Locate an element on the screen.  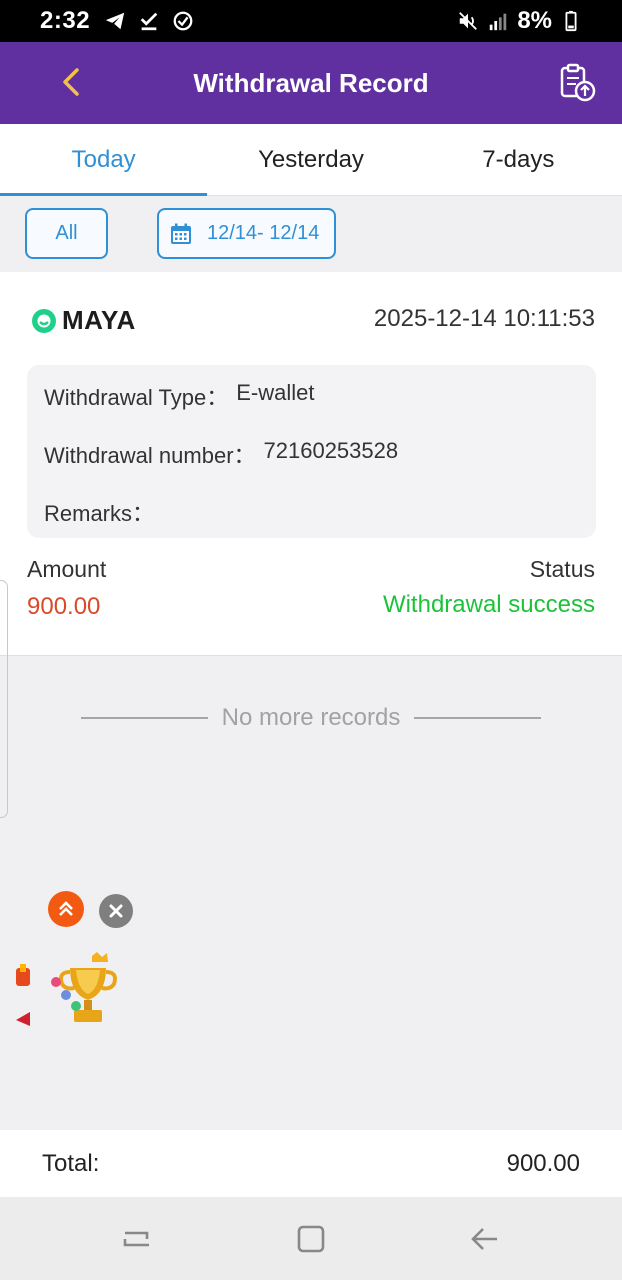
close-floating-button is located at coordinates (116, 911).